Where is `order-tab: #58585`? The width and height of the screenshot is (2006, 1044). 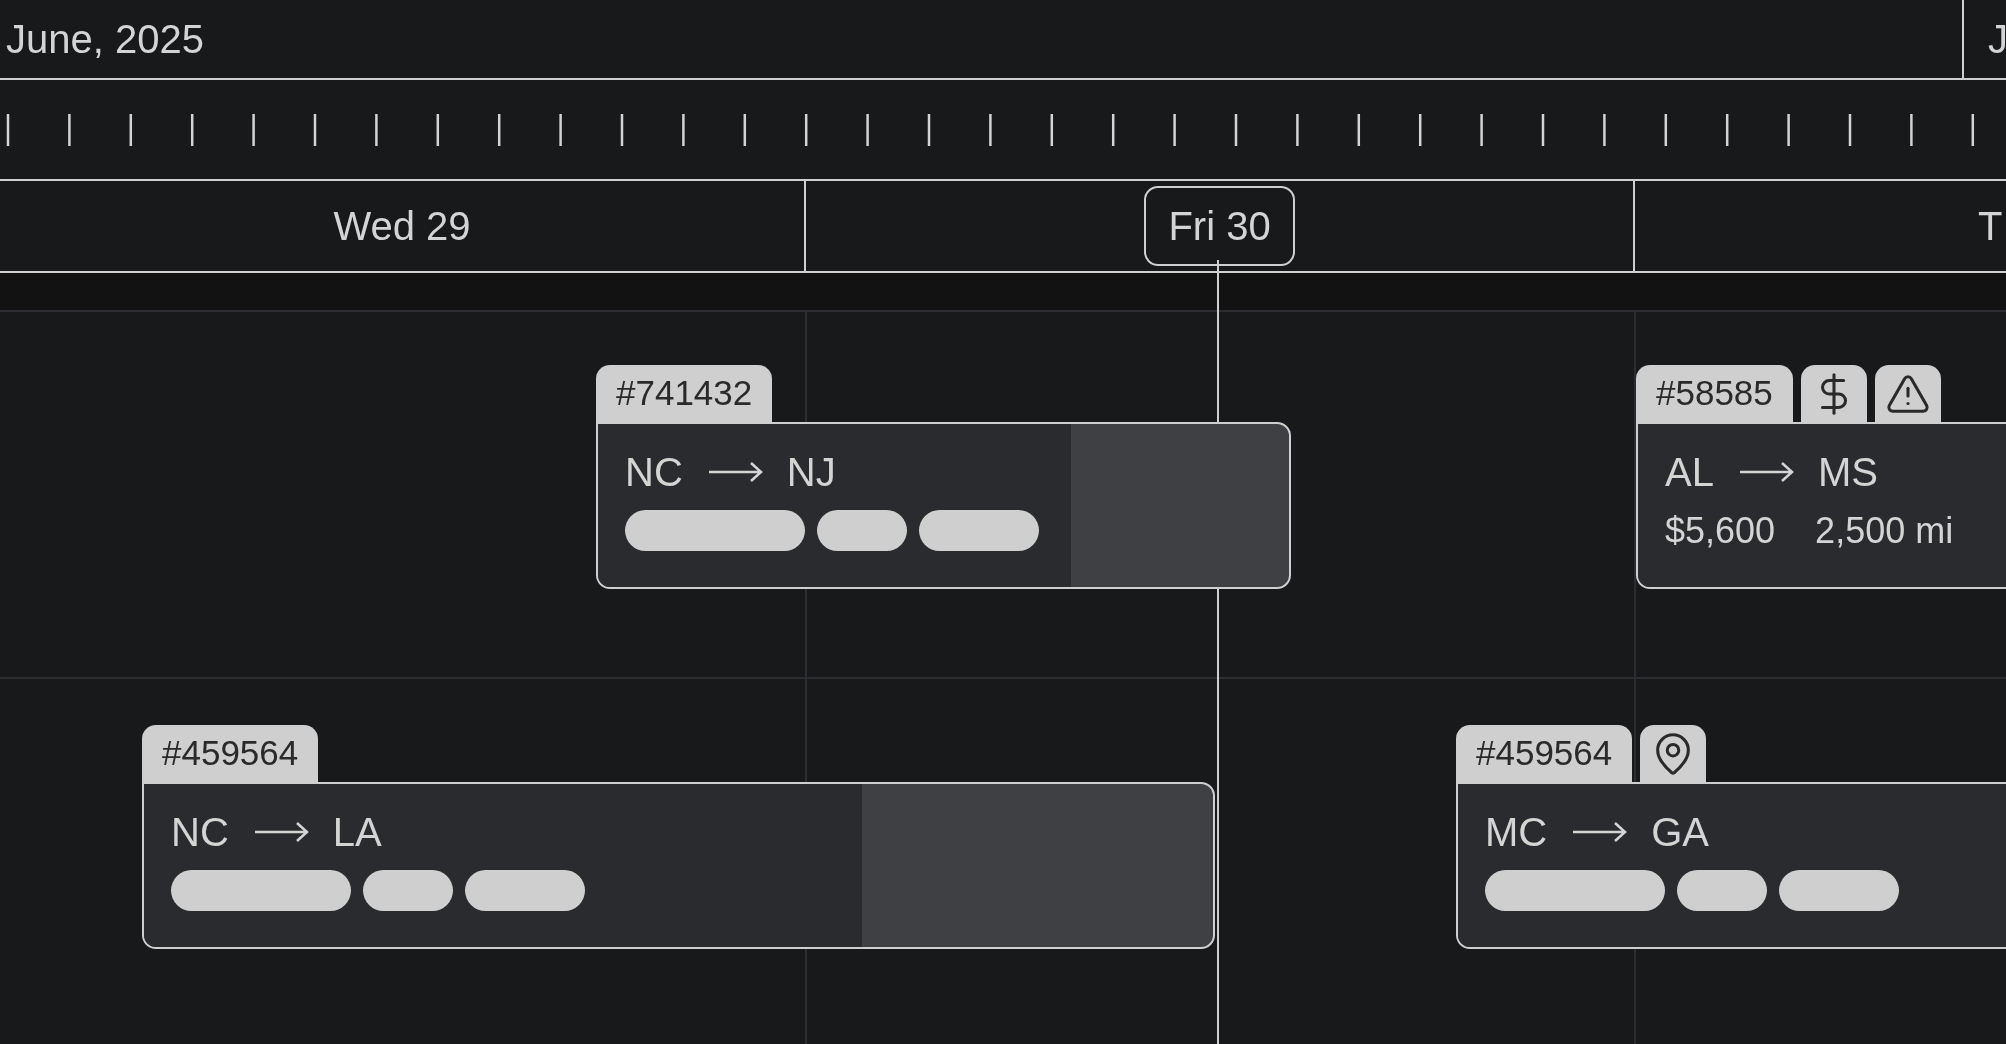 order-tab: #58585 is located at coordinates (1714, 393).